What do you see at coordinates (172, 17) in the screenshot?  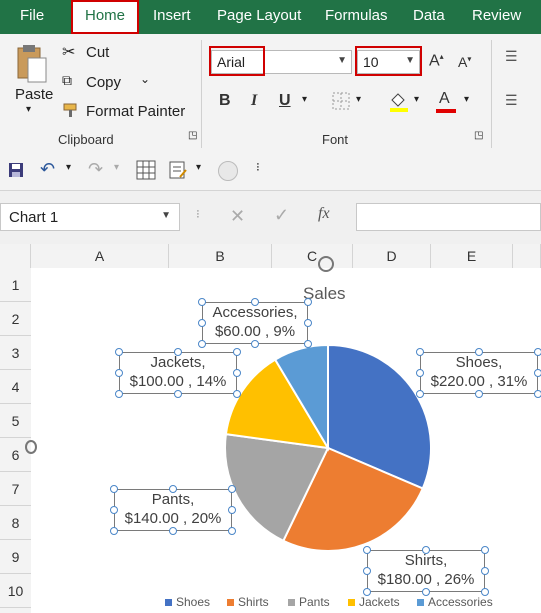 I see `tab-insert: Insert` at bounding box center [172, 17].